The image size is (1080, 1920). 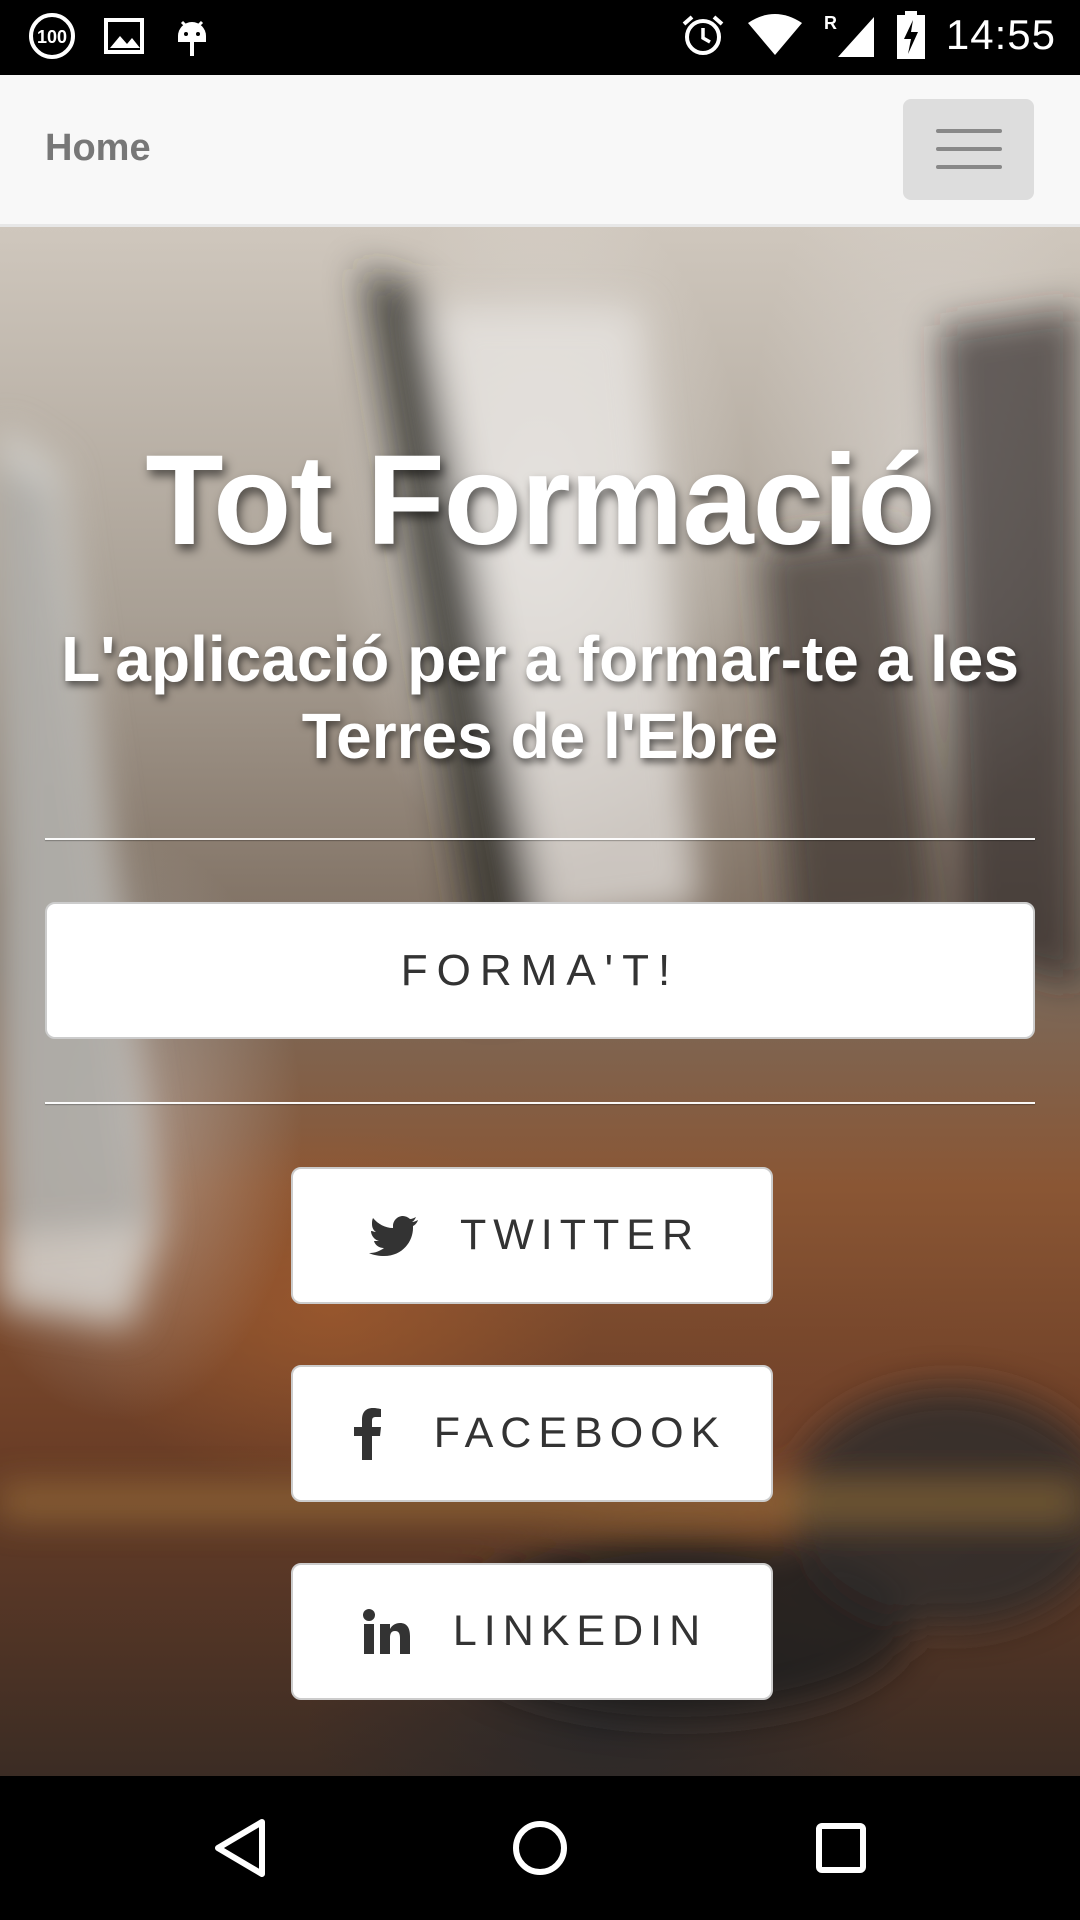 I want to click on recents-icon, so click(x=841, y=1848).